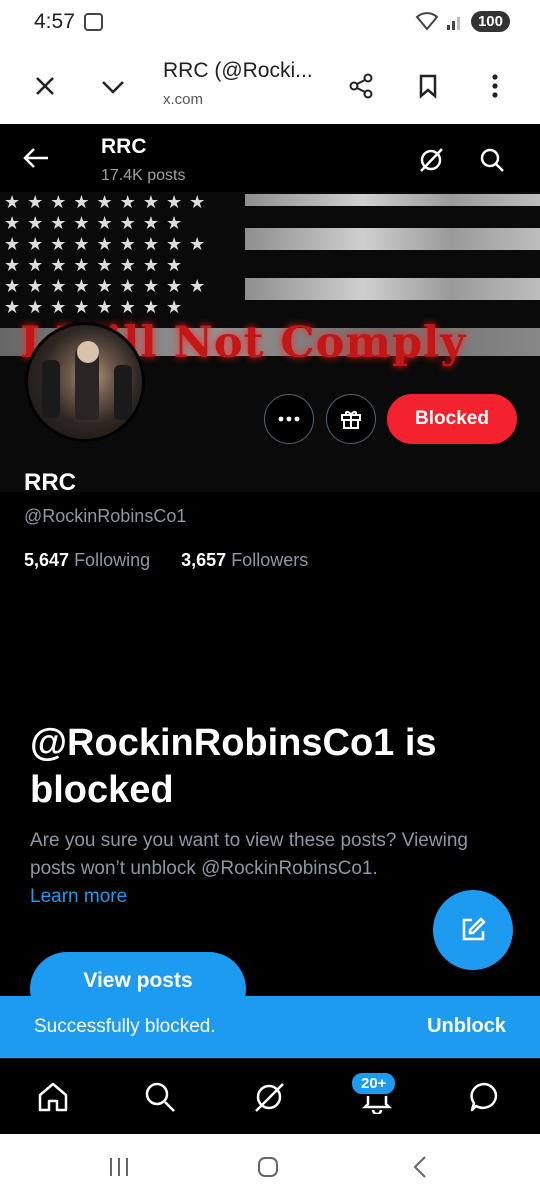 The width and height of the screenshot is (540, 1200). Describe the element at coordinates (54, 21) in the screenshot. I see `status-time: 4:57` at that location.